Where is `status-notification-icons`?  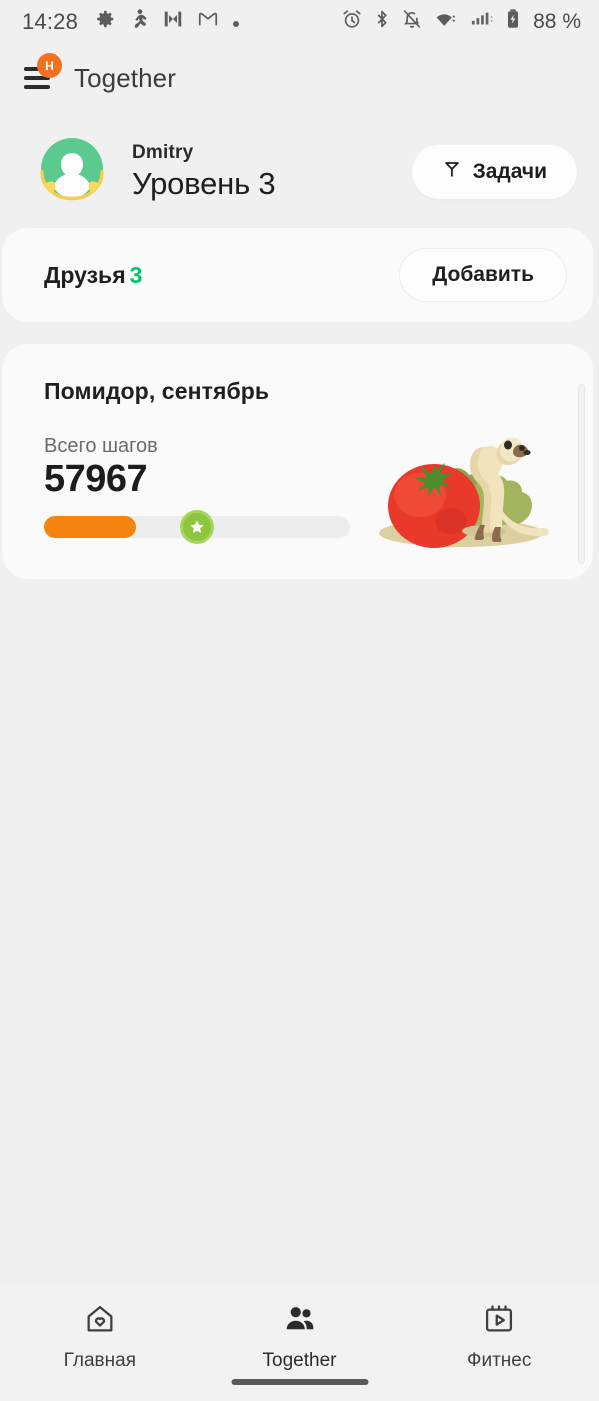 status-notification-icons is located at coordinates (217, 22).